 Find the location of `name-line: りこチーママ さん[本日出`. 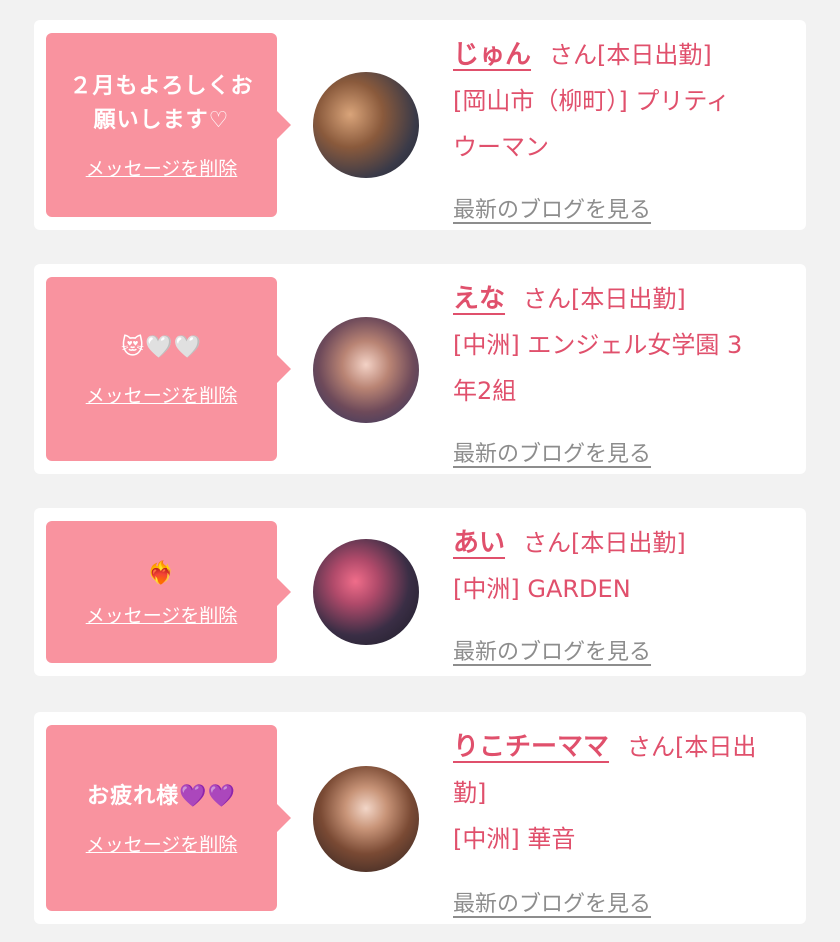

name-line: りこチーママ さん[本日出 is located at coordinates (623, 747).